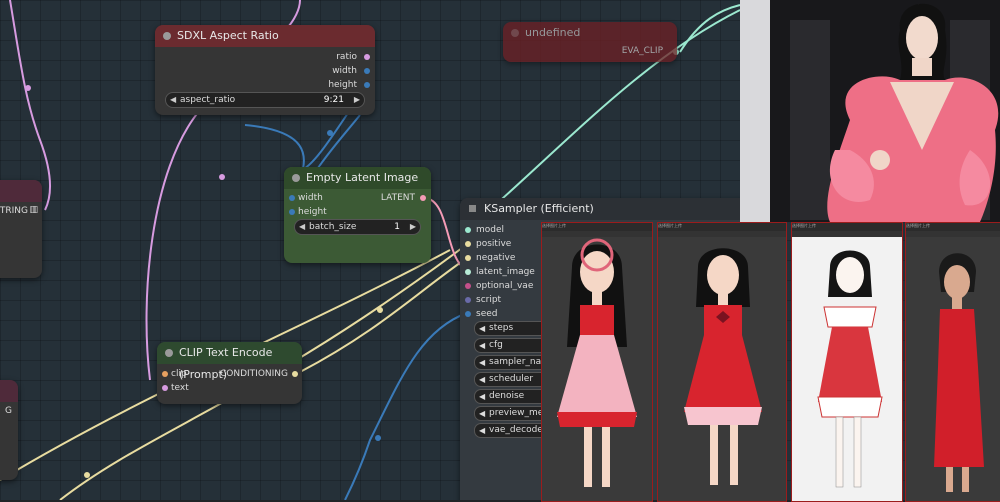 The width and height of the screenshot is (1000, 502). Describe the element at coordinates (610, 209) in the screenshot. I see `node-title-bar: KSampler (Efficient)` at that location.